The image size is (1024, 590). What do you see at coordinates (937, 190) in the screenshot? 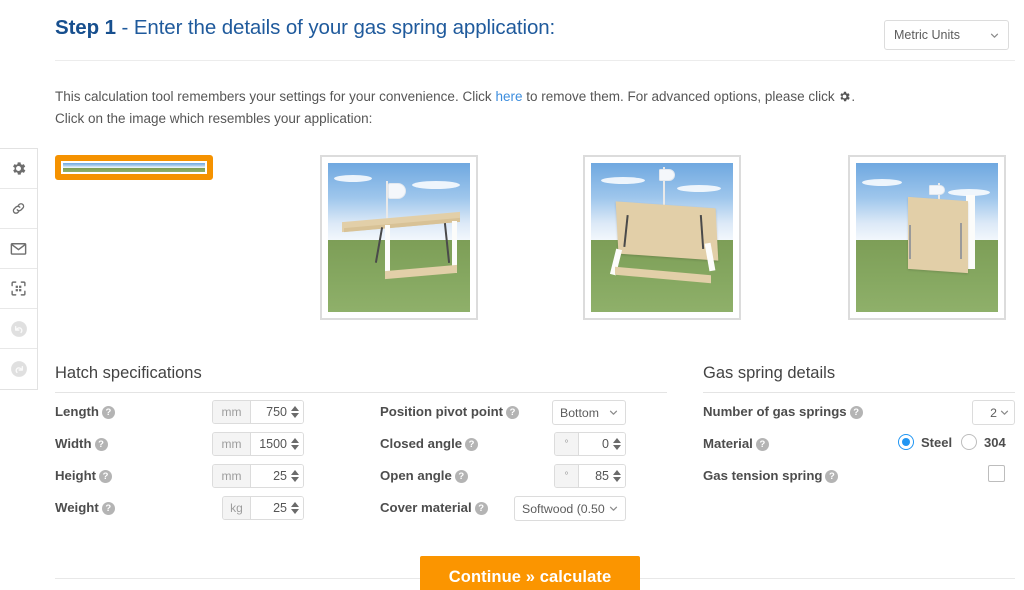
I see `flag` at bounding box center [937, 190].